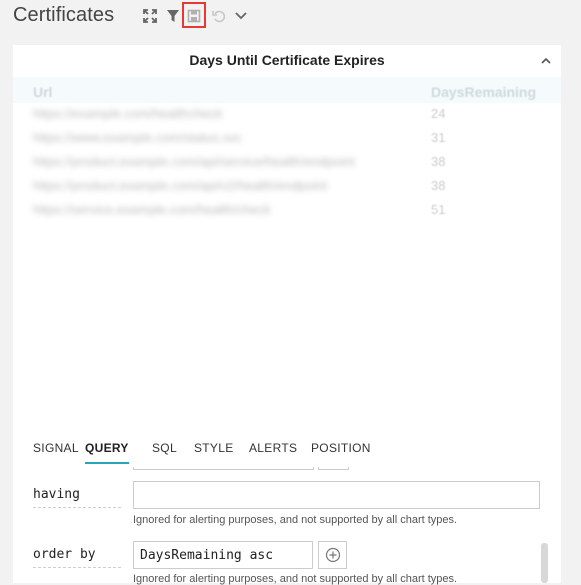  What do you see at coordinates (483, 92) in the screenshot?
I see `column-header-days-remaining: DaysRemaining` at bounding box center [483, 92].